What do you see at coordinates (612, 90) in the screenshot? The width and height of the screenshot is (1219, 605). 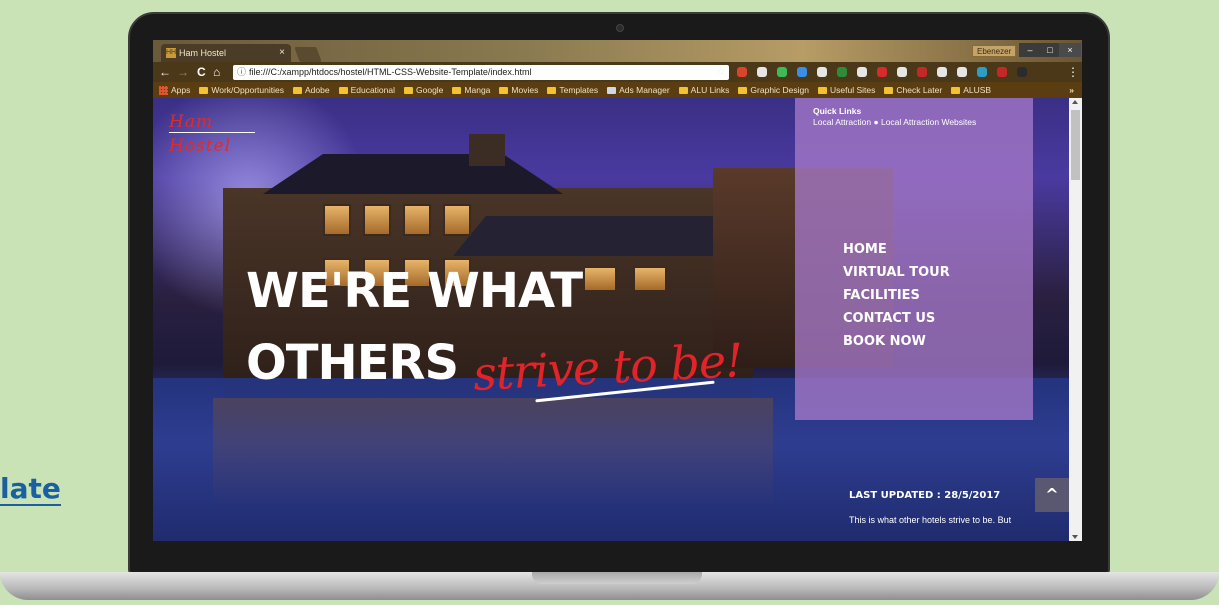 I see `page-icon` at bounding box center [612, 90].